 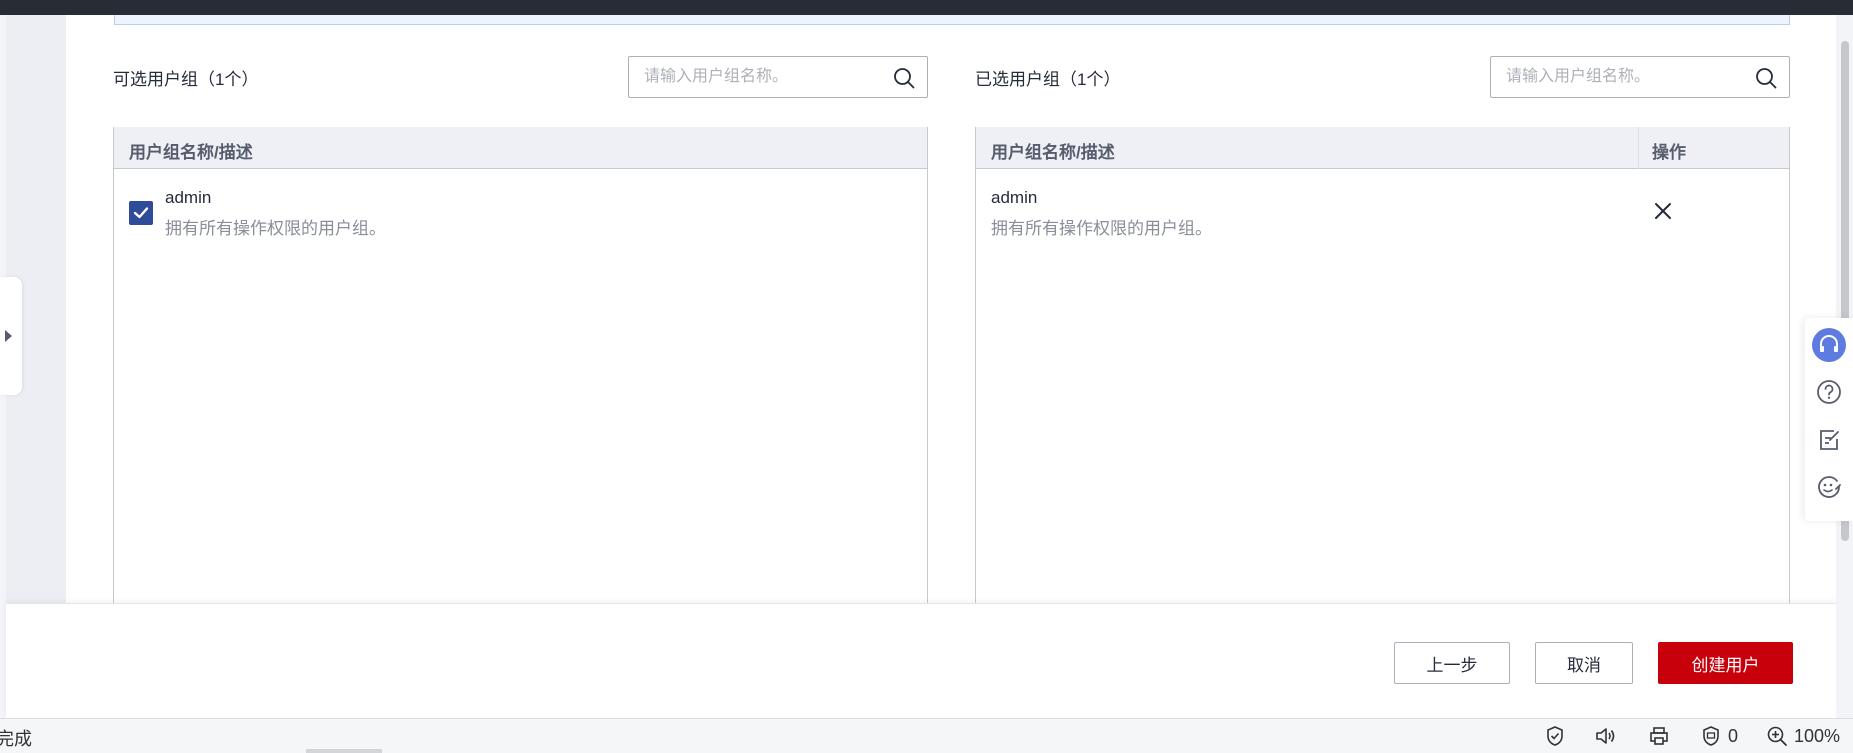 I want to click on check-icon, so click(x=141, y=213).